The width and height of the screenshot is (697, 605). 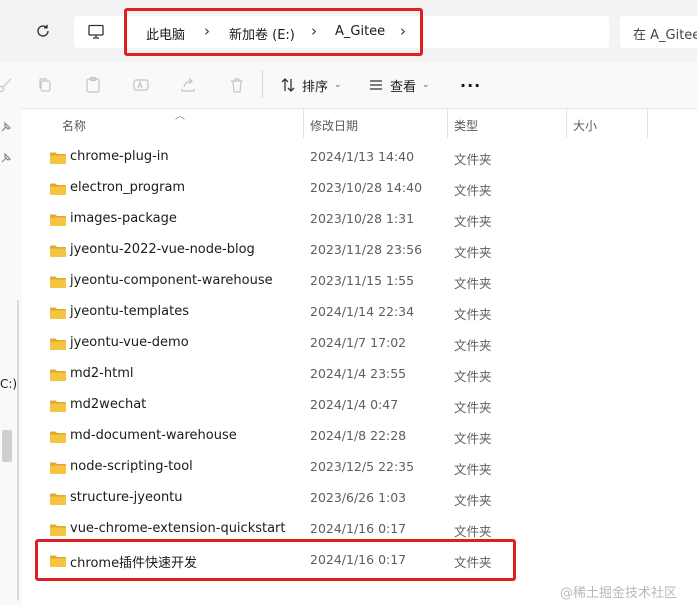 I want to click on file-row: jyeontu-templates 2024/1/14 22:34 文件夹, so click(x=364, y=312).